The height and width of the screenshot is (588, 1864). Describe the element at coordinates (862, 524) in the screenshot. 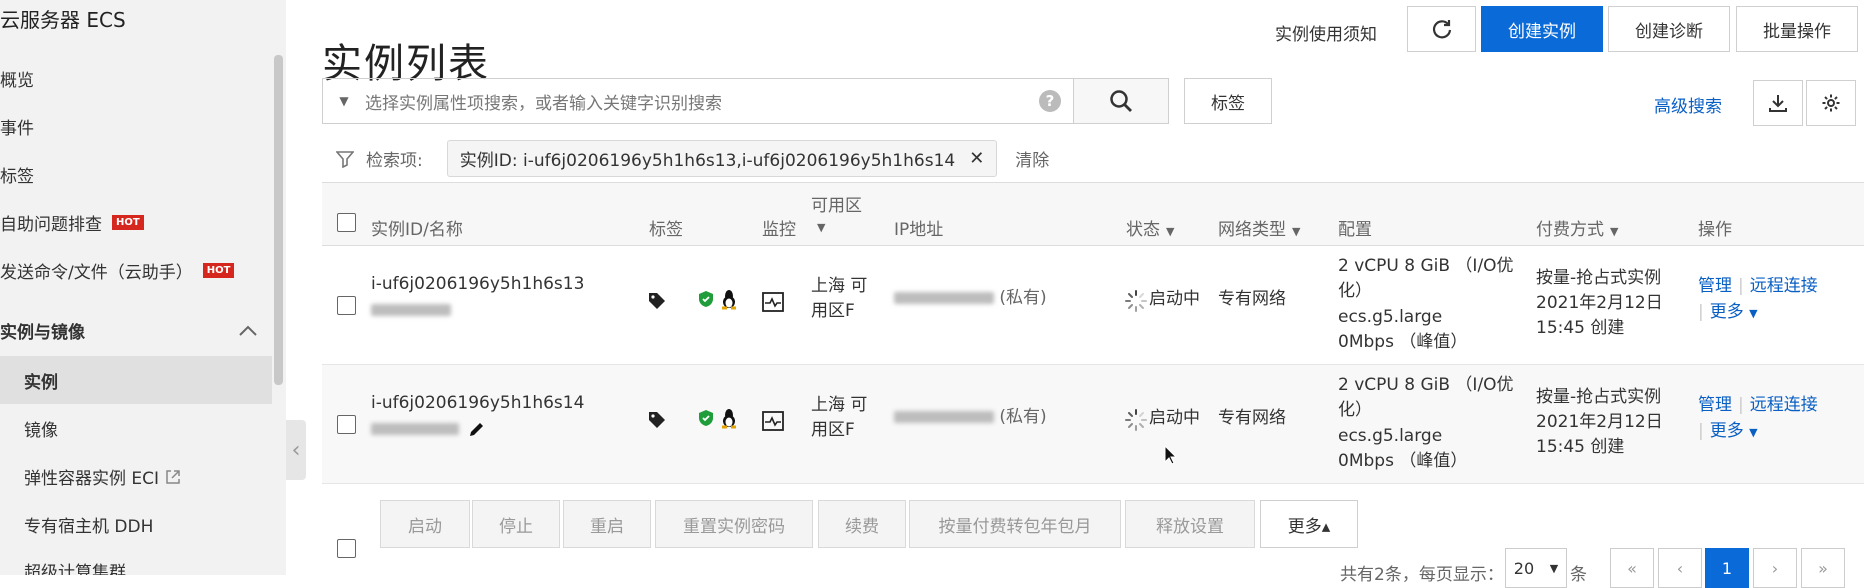

I see `renew-button: 续费` at that location.